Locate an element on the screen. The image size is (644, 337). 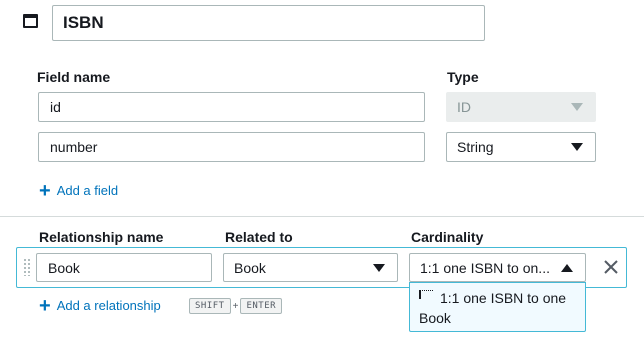
field-name-text: number is located at coordinates (74, 147).